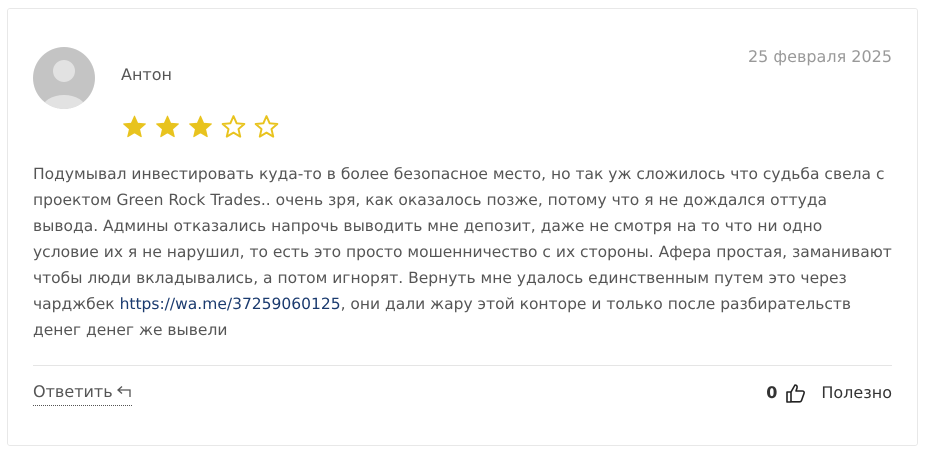  What do you see at coordinates (82, 393) in the screenshot?
I see `reply-link: Ответить` at bounding box center [82, 393].